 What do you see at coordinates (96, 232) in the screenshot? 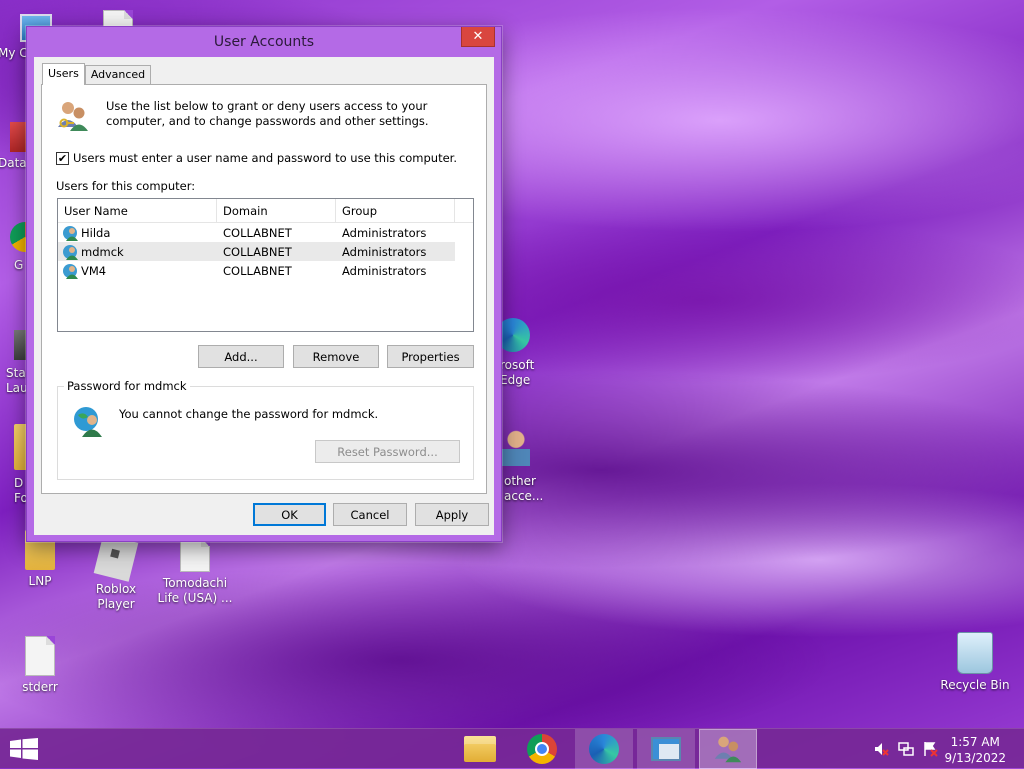
I see `user-name-text: Hilda` at bounding box center [96, 232].